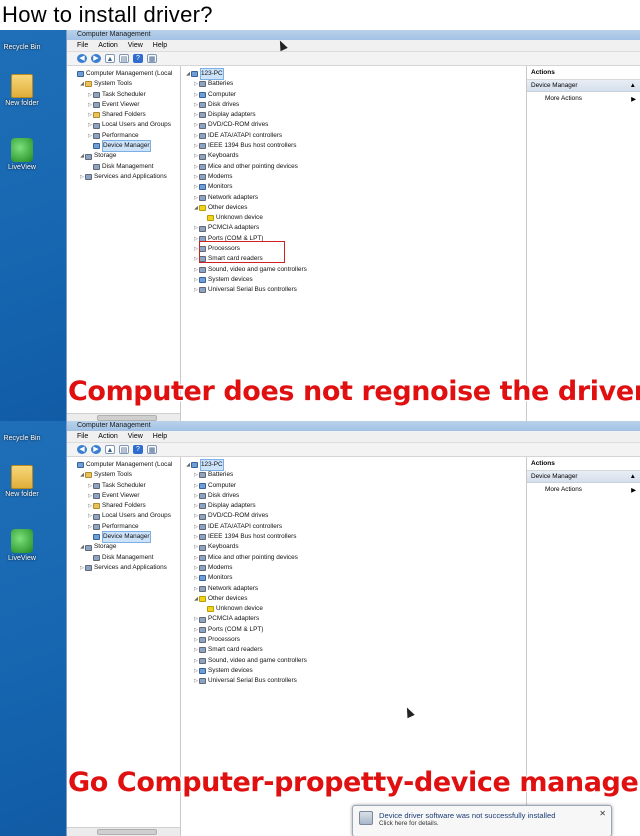 The height and width of the screenshot is (836, 640). What do you see at coordinates (467, 823) in the screenshot?
I see `notification-subtitle: Click here for details.` at bounding box center [467, 823].